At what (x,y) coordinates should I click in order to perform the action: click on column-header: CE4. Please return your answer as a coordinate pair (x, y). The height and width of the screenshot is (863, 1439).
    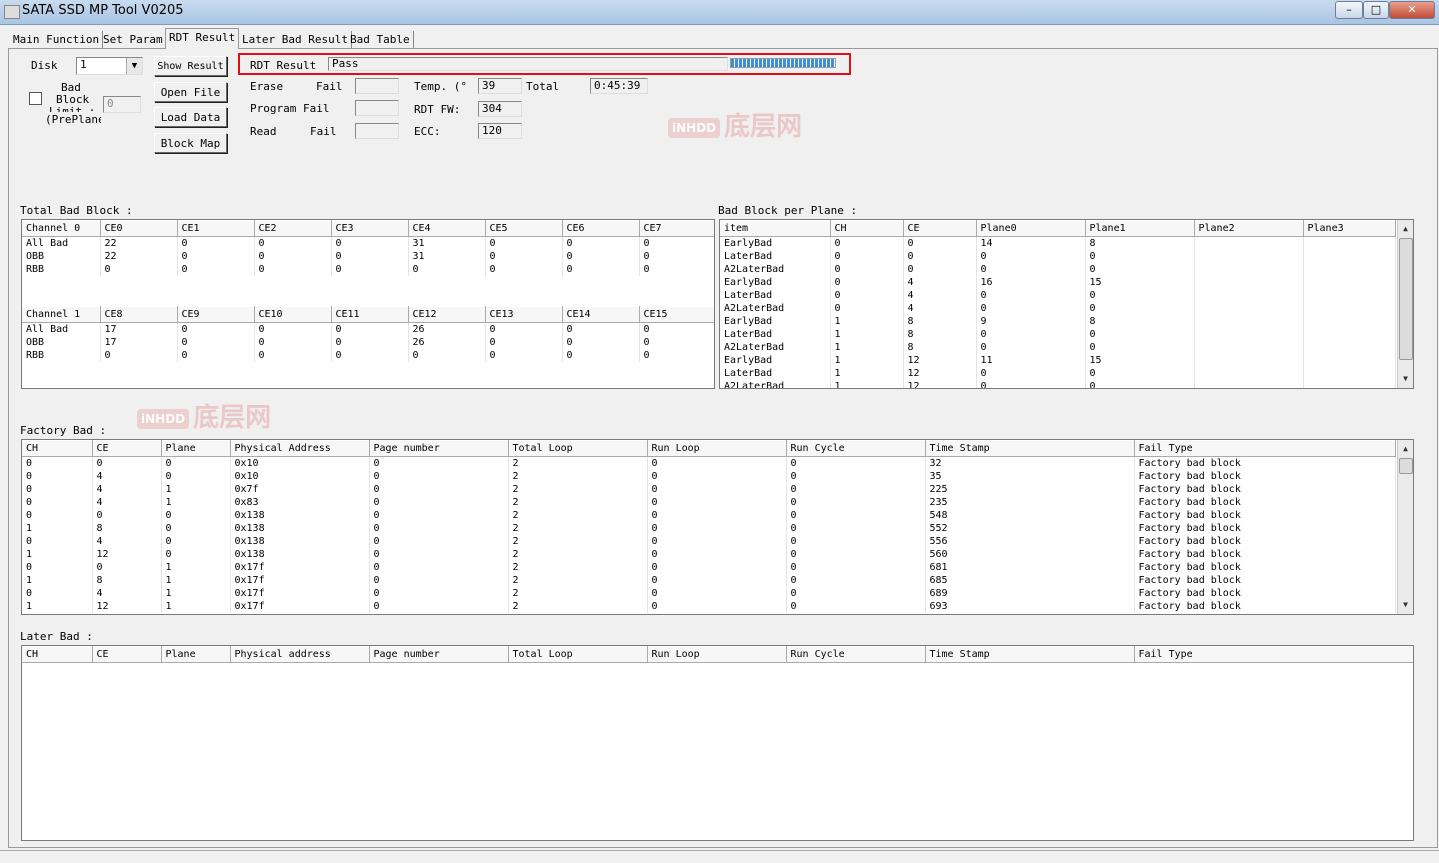
    Looking at the image, I should click on (447, 228).